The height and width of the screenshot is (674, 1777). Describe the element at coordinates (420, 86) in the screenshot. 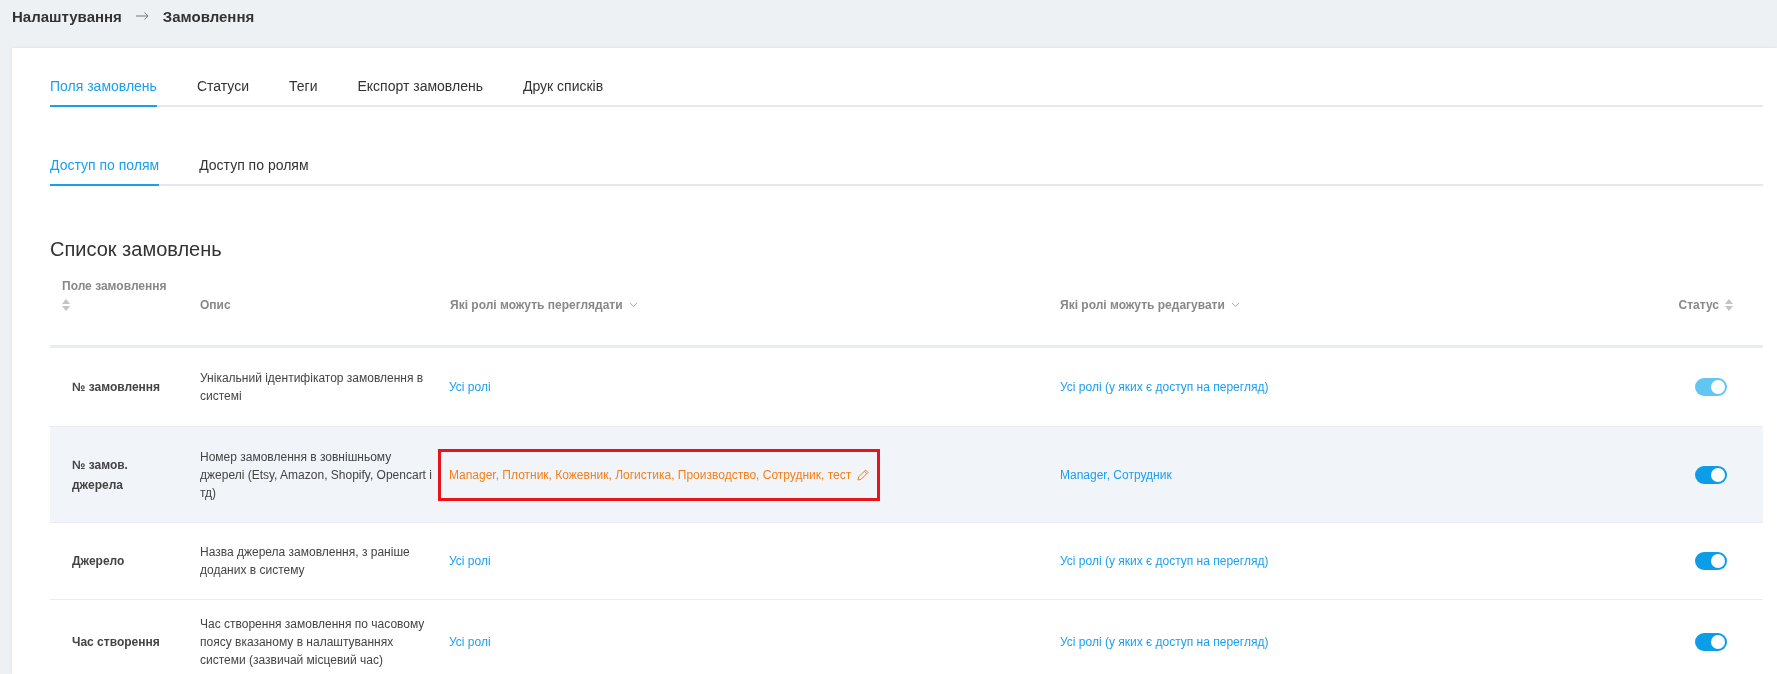

I see `tab: Експорт замовлень` at that location.